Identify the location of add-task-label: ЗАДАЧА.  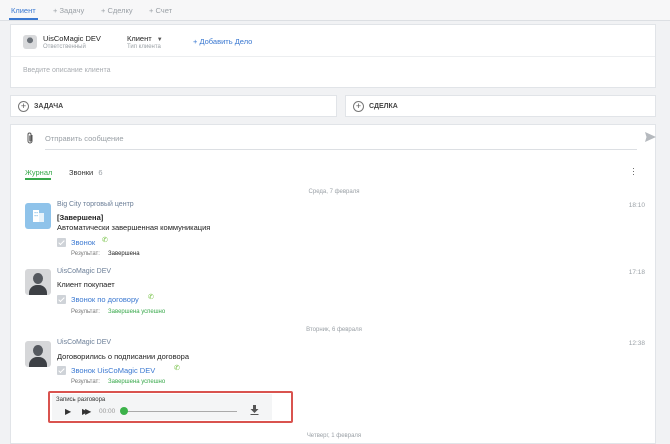
(49, 106).